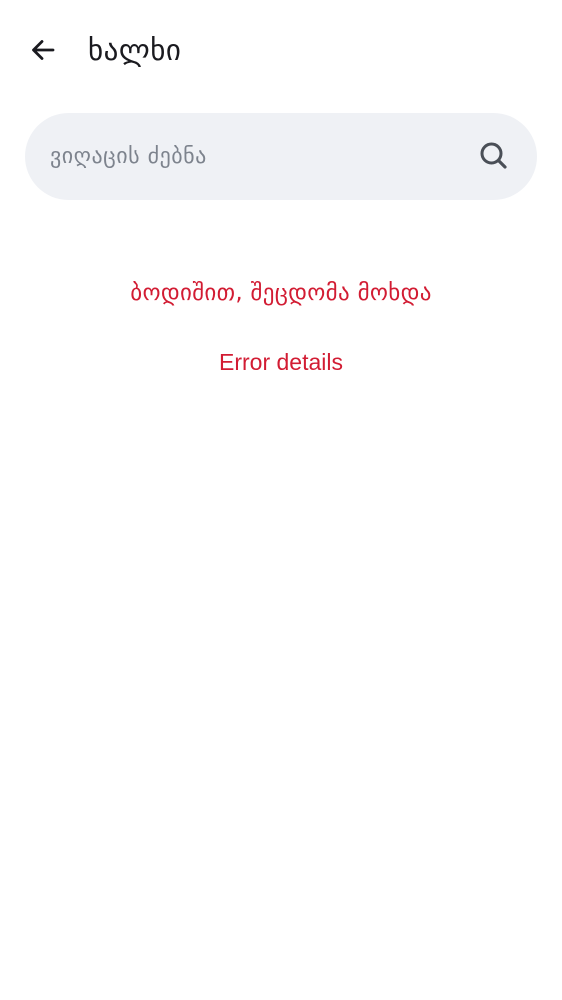 The height and width of the screenshot is (1000, 562). Describe the element at coordinates (494, 156) in the screenshot. I see `search-icon` at that location.